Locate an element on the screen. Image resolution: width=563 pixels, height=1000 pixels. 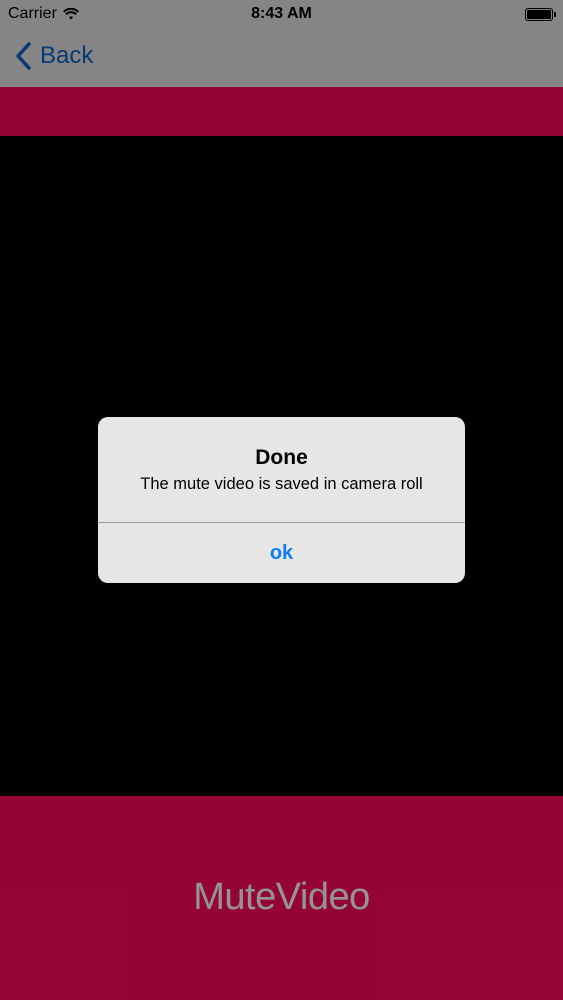
alert-message: The mute video is saved in camera roll is located at coordinates (281, 484).